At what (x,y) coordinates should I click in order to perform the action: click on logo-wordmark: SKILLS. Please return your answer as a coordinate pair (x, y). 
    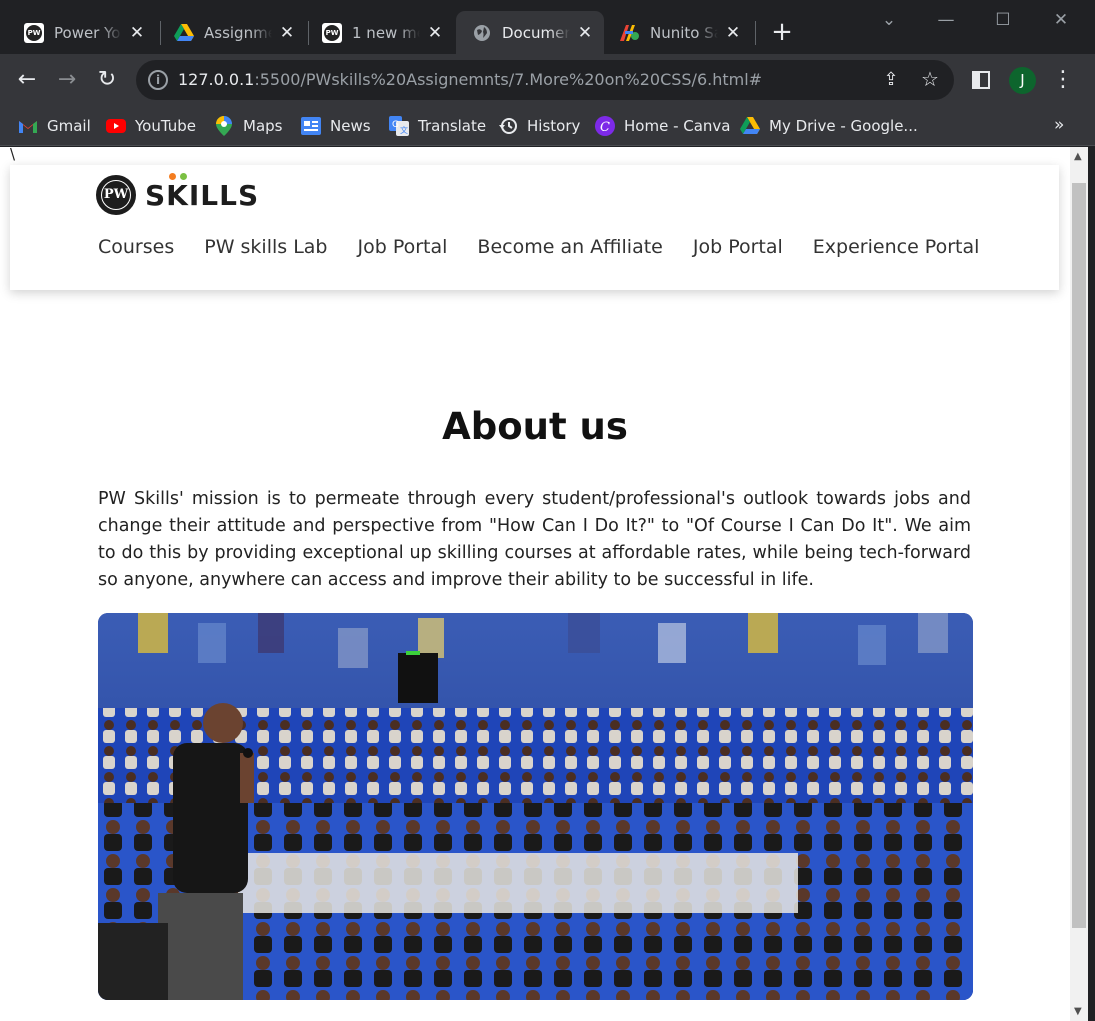
    Looking at the image, I should click on (202, 192).